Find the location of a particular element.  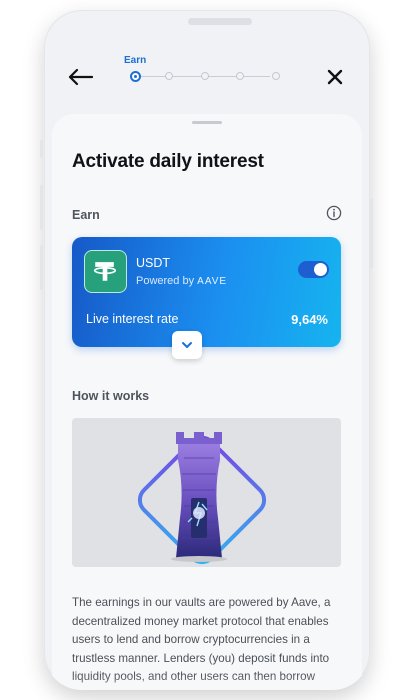

powered-by-label: Powered by is located at coordinates (165, 281).